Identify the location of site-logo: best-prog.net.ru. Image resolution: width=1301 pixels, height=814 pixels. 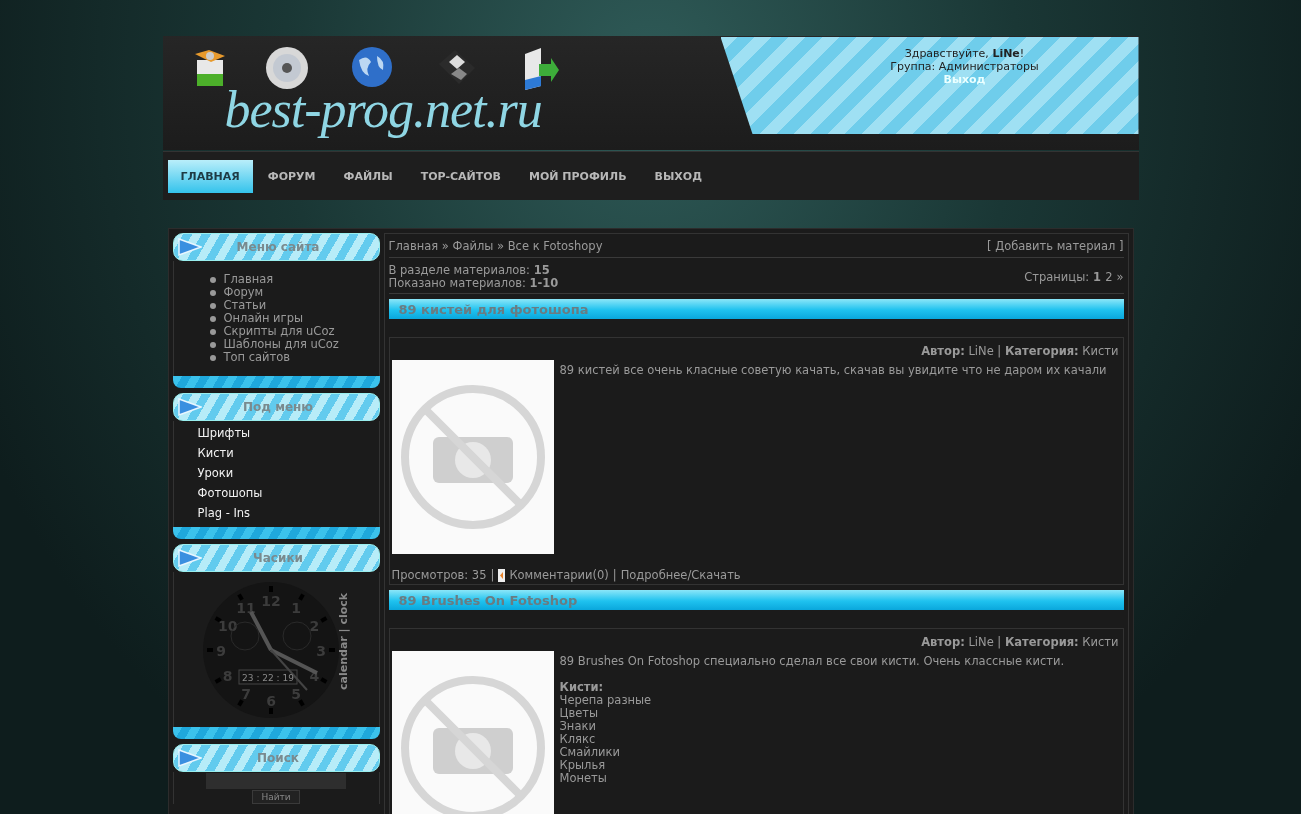
(383, 109).